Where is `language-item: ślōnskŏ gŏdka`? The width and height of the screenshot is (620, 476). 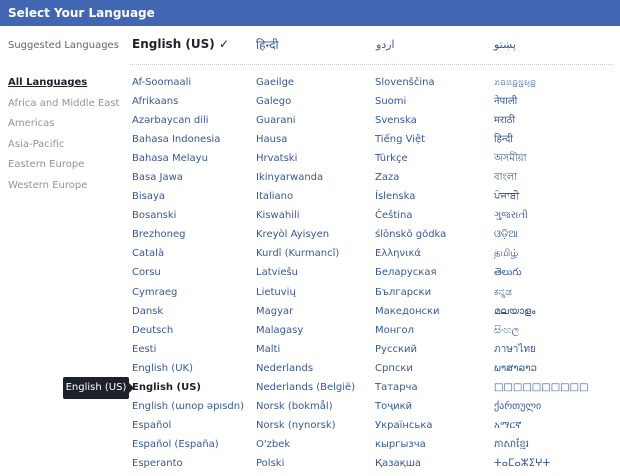
language-item: ślōnskŏ gŏdka is located at coordinates (410, 237).